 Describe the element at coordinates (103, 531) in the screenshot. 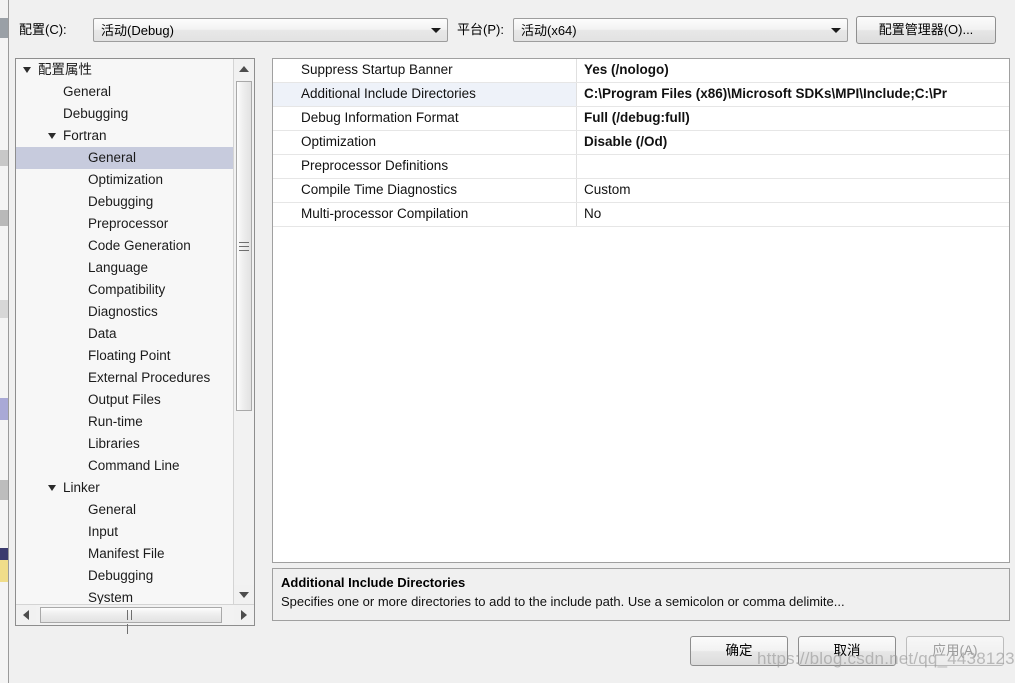

I see `tree-item-label: Input` at that location.